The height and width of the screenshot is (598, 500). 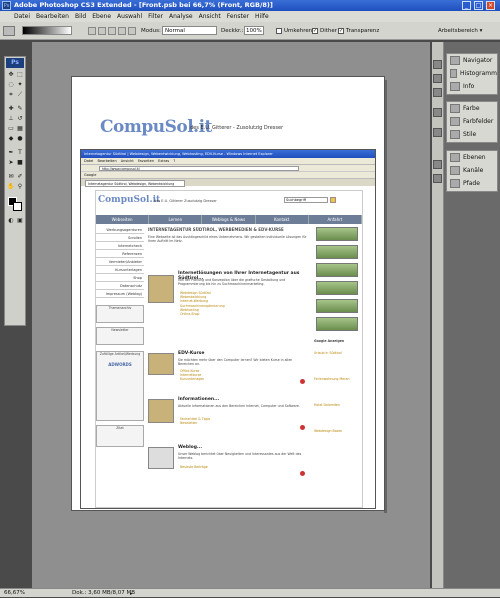 What do you see at coordinates (329, 341) in the screenshot?
I see `google-ads-label: Google Anzeigen` at bounding box center [329, 341].